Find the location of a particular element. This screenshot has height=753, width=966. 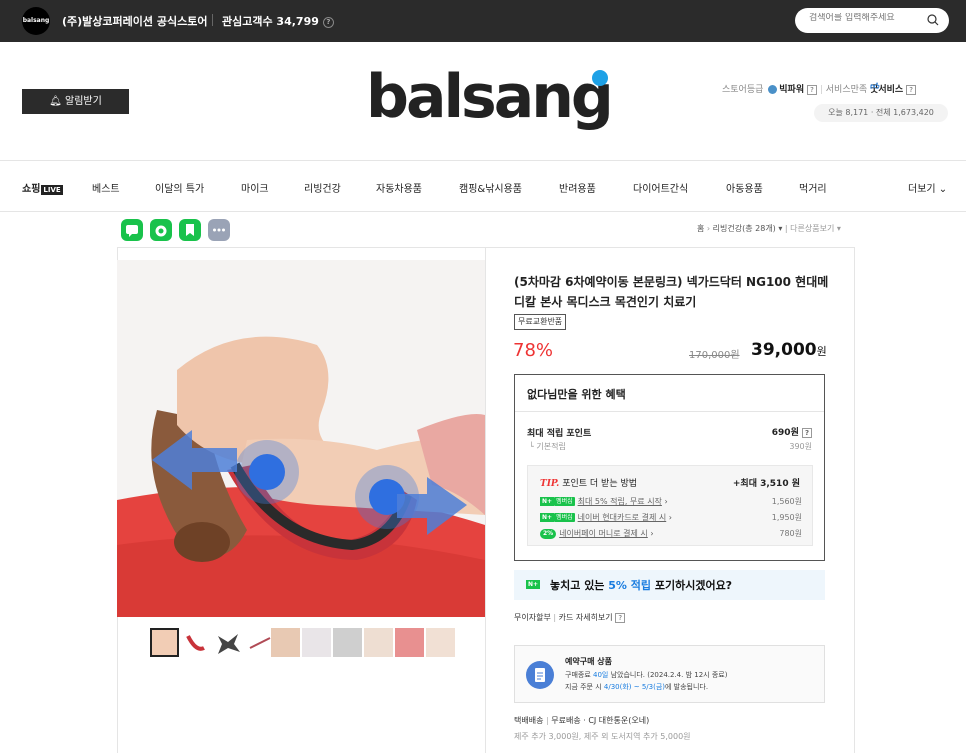

breadcrumb: 홈 › 리빙건강(총 28개) ▾ | 다른상품보기 ▾ is located at coordinates (769, 228).